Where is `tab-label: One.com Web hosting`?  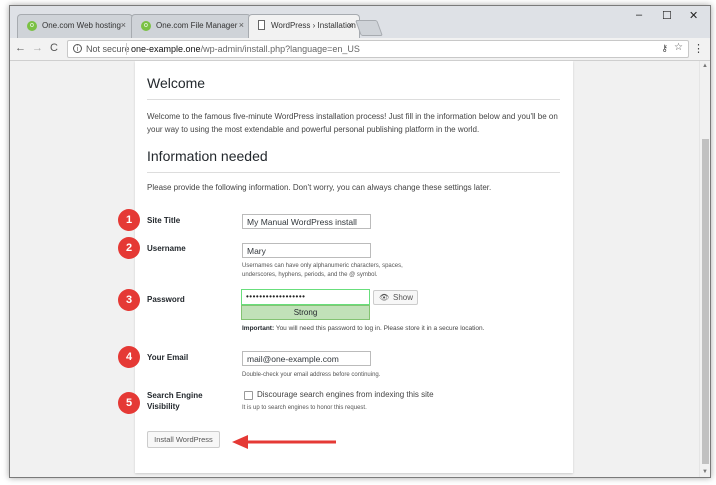
tab-label: One.com Web hosting is located at coordinates (82, 25).